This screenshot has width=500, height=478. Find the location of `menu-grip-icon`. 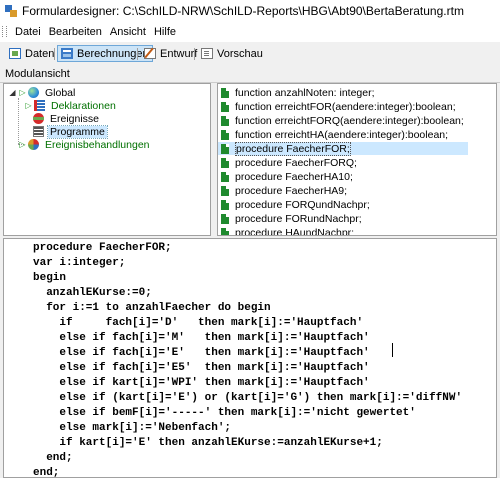

menu-grip-icon is located at coordinates (4, 31).